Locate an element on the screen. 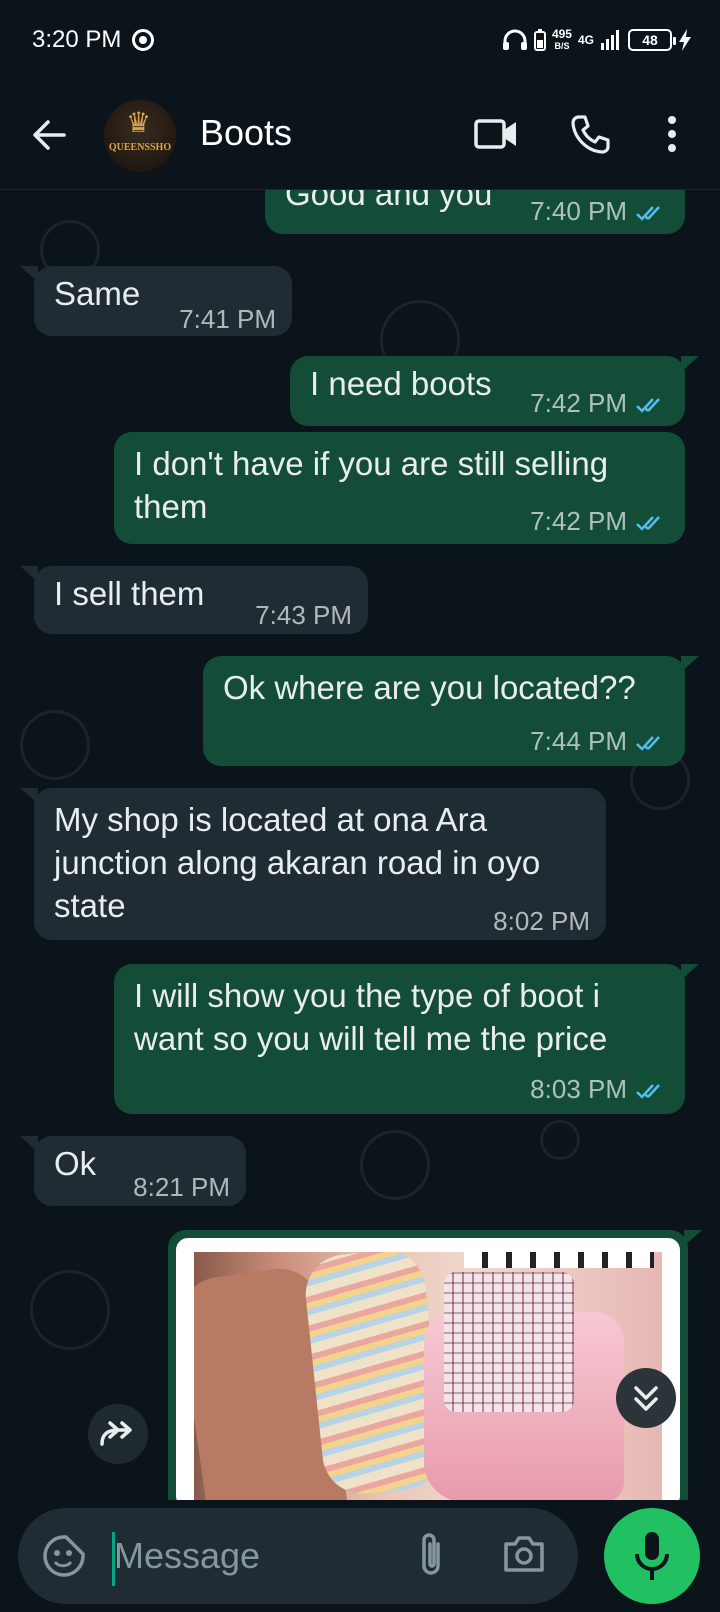  incoming-message: I sell them 7:43 PM is located at coordinates (194, 600).